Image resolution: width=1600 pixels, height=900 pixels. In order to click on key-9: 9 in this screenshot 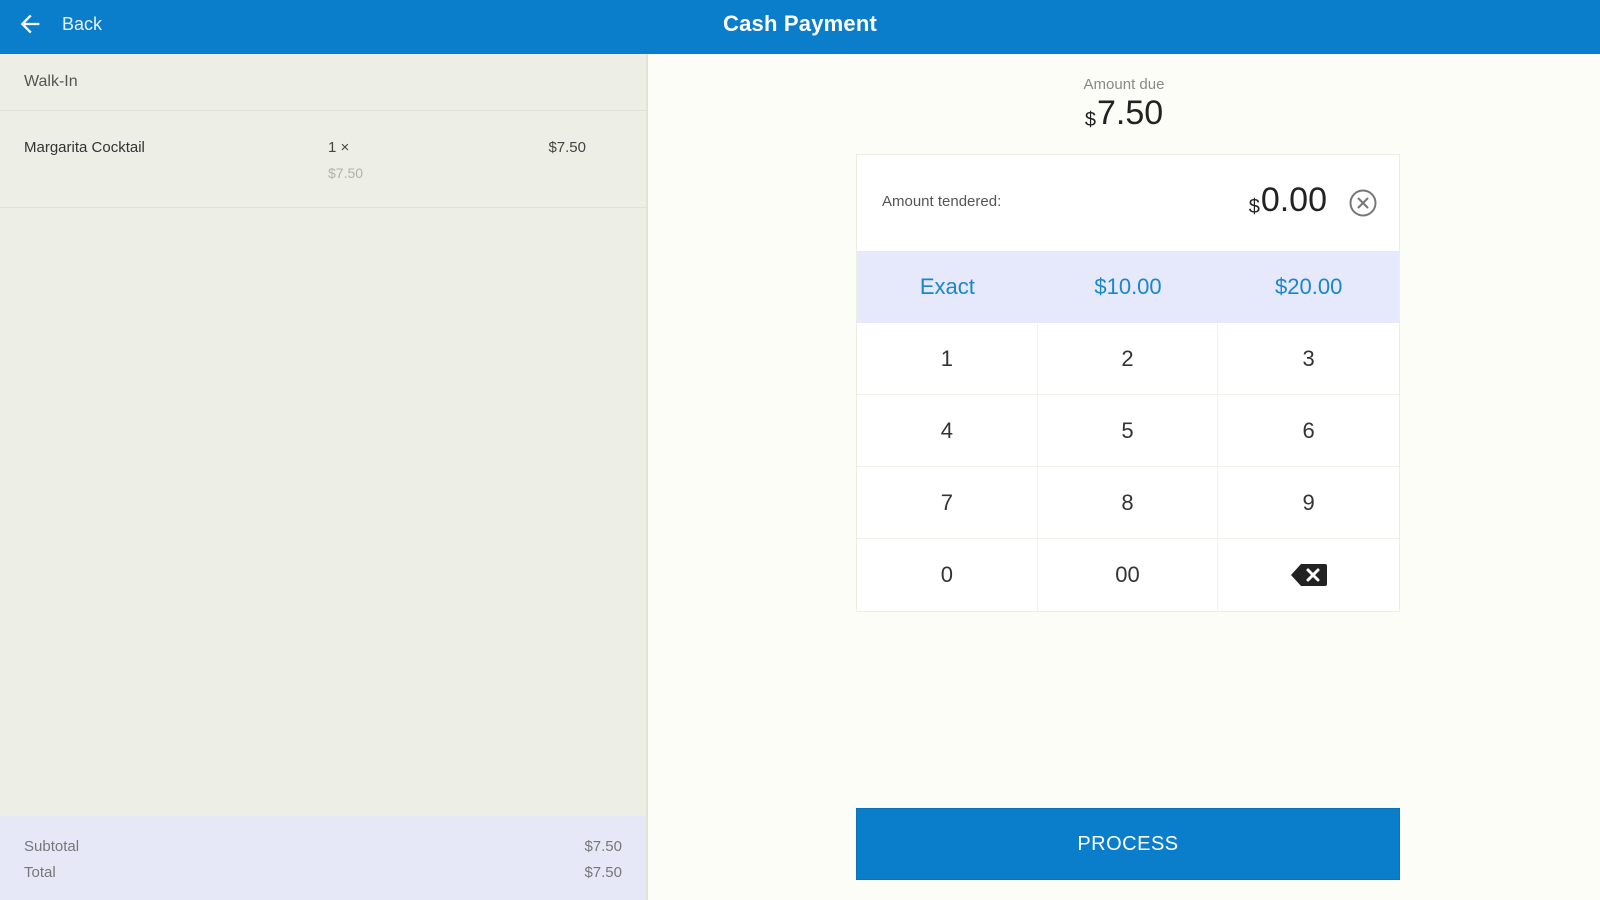, I will do `click(1308, 503)`.